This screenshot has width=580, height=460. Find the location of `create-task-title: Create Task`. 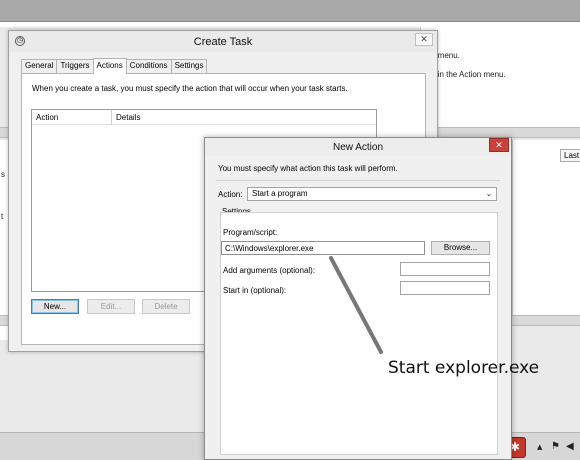

create-task-title: Create Task is located at coordinates (223, 42).